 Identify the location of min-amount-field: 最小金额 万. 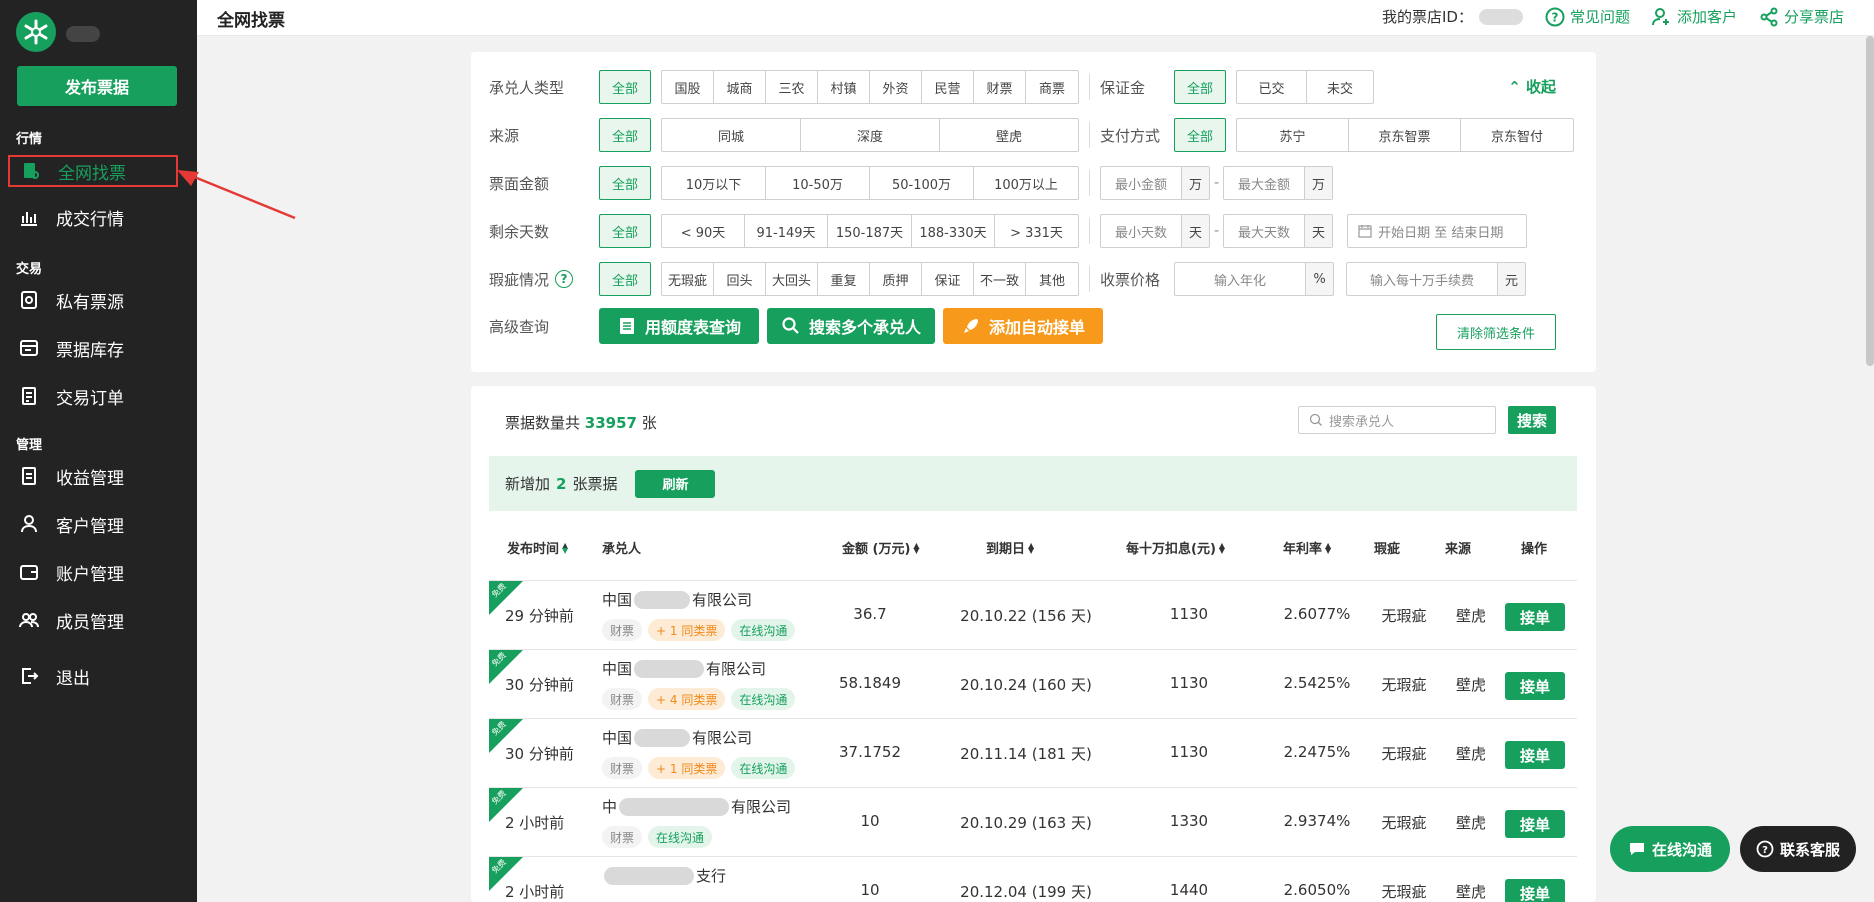
(1155, 183).